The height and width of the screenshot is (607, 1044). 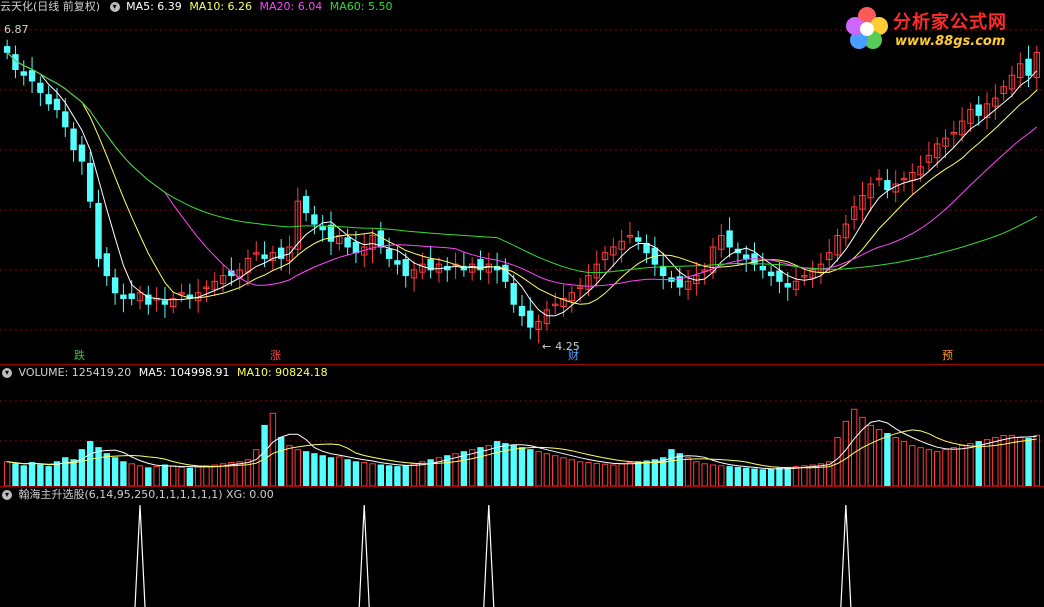 I want to click on ma5-label: MA5: 6.39, so click(x=154, y=6).